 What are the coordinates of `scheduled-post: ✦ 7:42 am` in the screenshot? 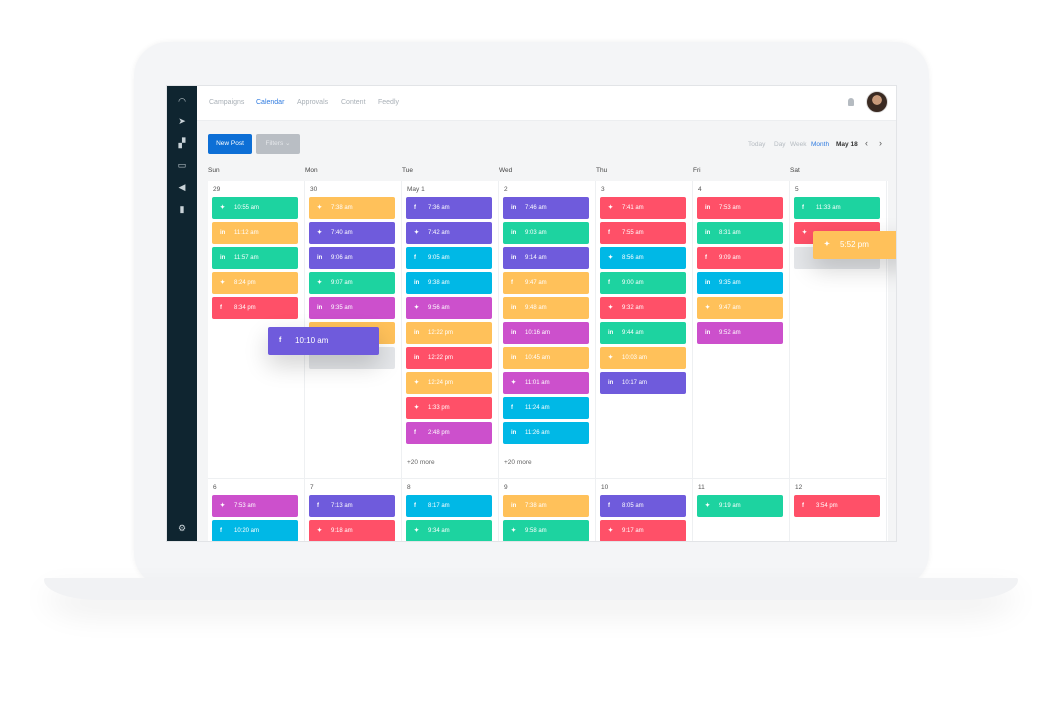 It's located at (449, 233).